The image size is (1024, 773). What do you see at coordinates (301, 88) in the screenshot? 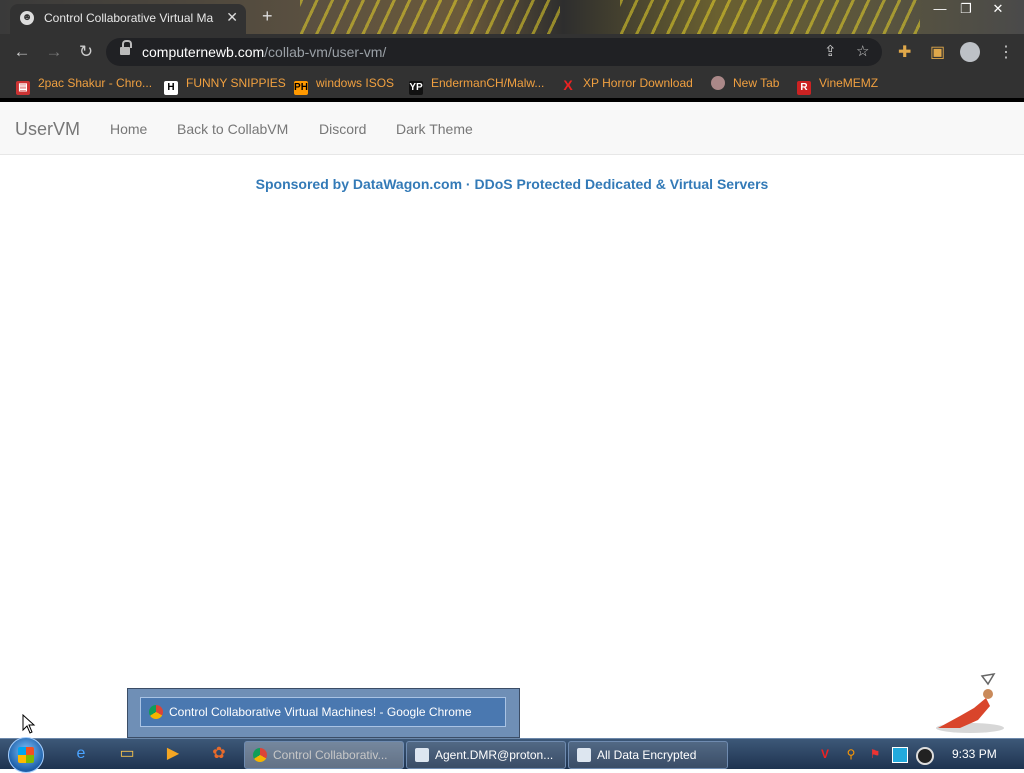
I see `ph-logo-icon: PH` at bounding box center [301, 88].